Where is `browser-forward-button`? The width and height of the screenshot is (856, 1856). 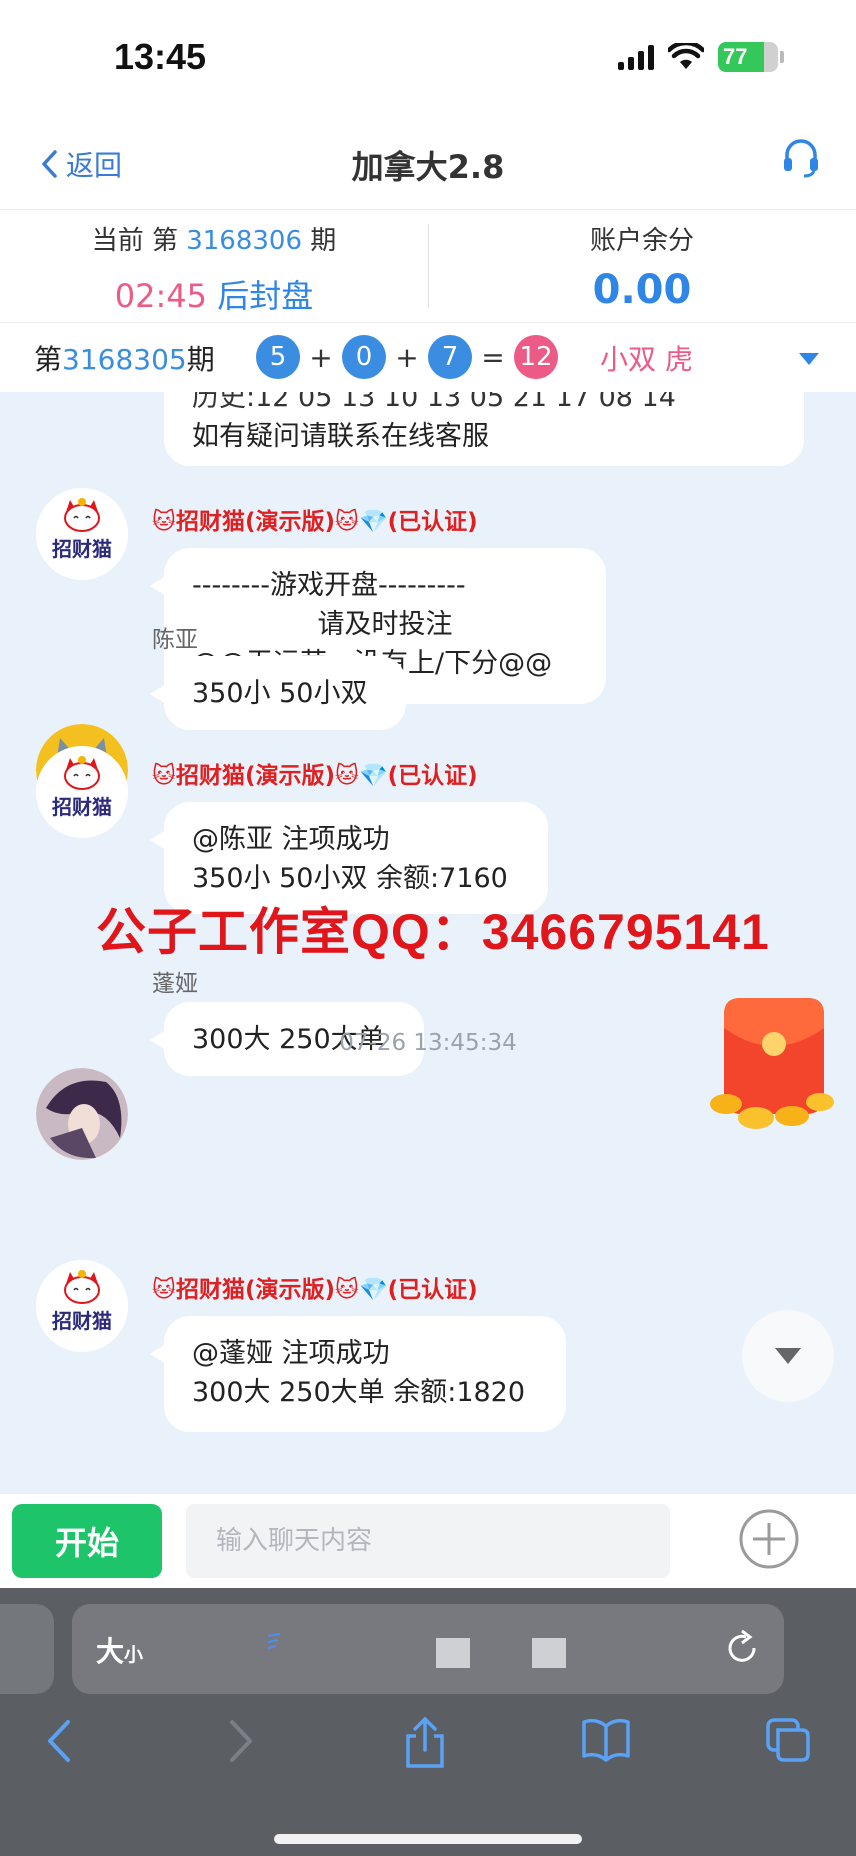
browser-forward-button is located at coordinates (242, 1743).